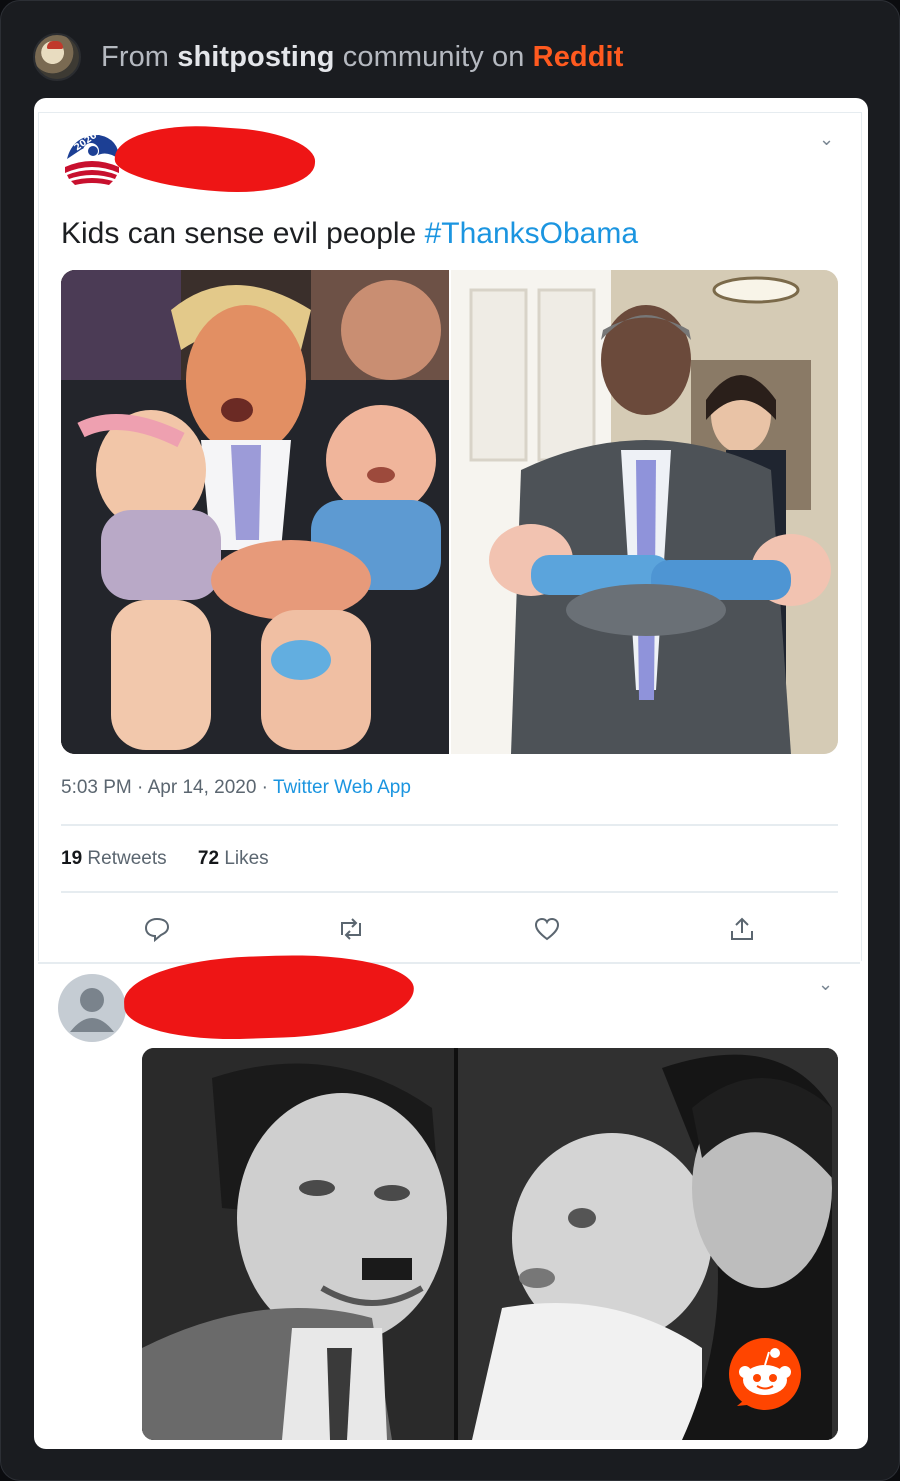 The height and width of the screenshot is (1481, 900). I want to click on avatar-placeholder-icon, so click(92, 1008).